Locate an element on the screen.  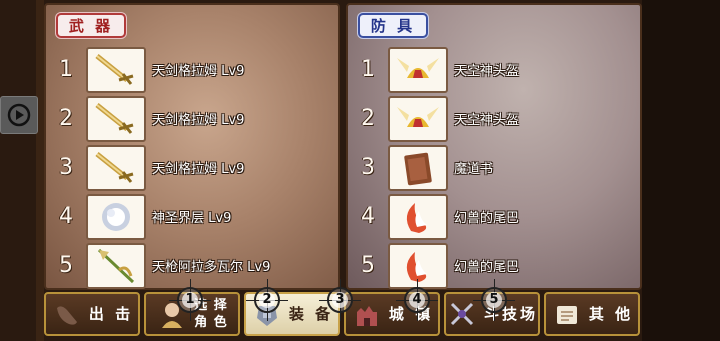
weapon-name: 神圣界层 Lv9 is located at coordinates (192, 218).